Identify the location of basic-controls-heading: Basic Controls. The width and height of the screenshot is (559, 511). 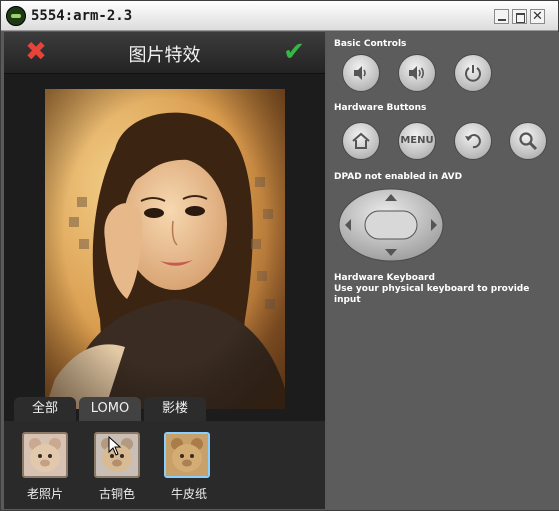
(370, 44).